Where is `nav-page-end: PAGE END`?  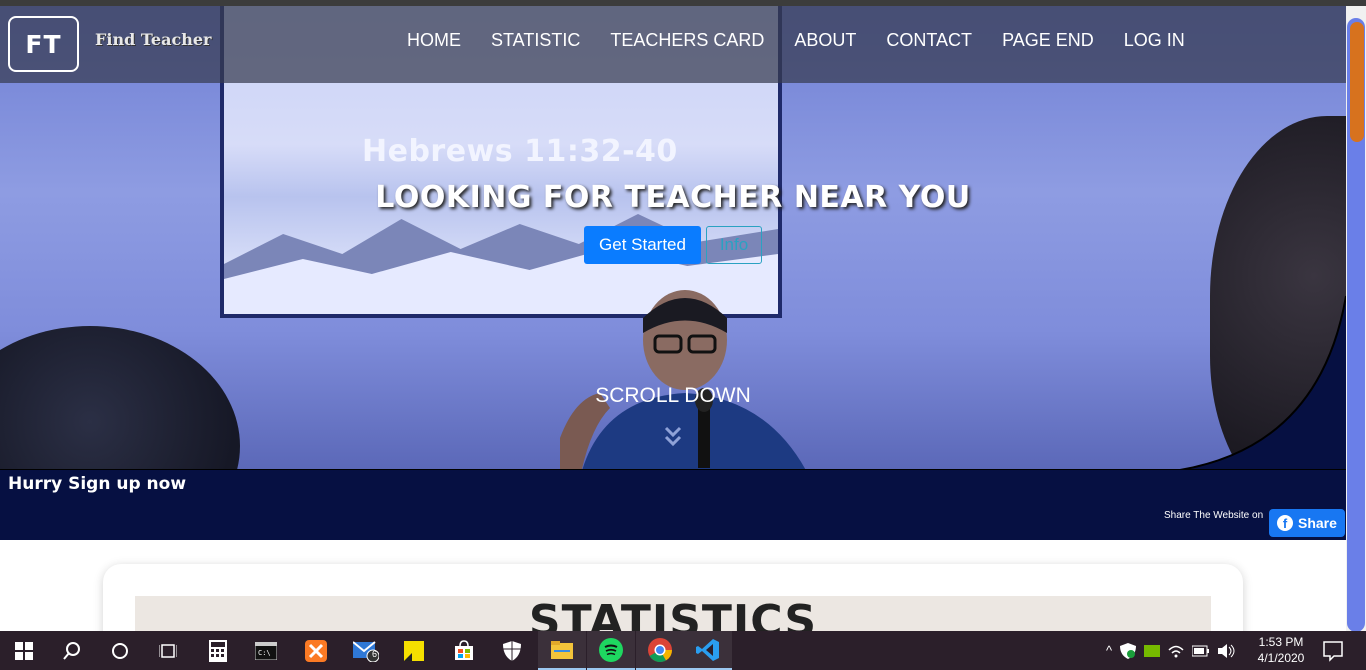 nav-page-end: PAGE END is located at coordinates (1048, 40).